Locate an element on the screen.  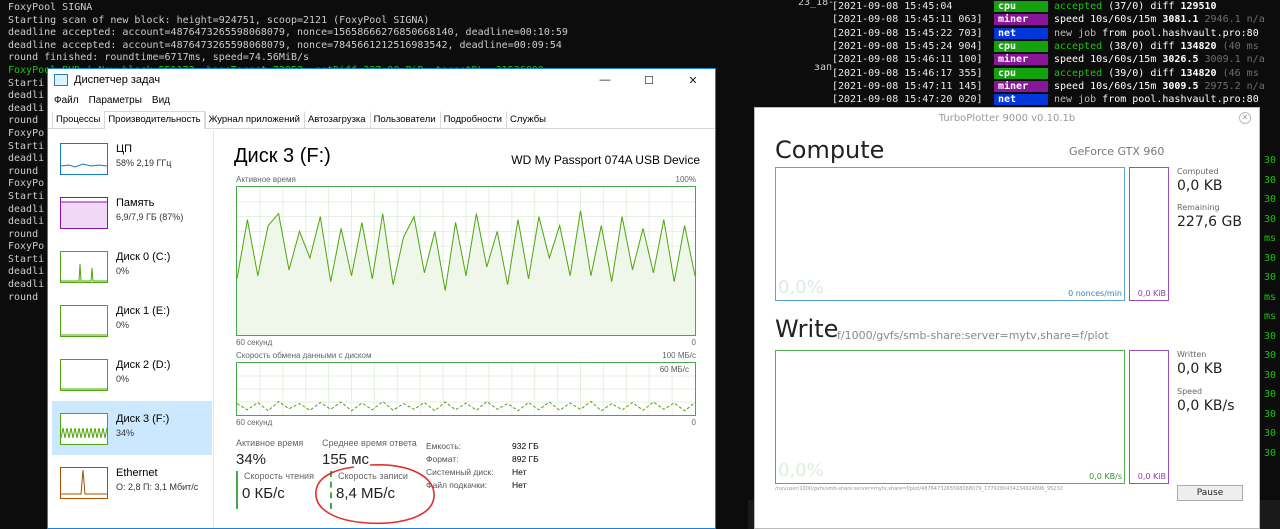
menu-item: Файл is located at coordinates (66, 100).